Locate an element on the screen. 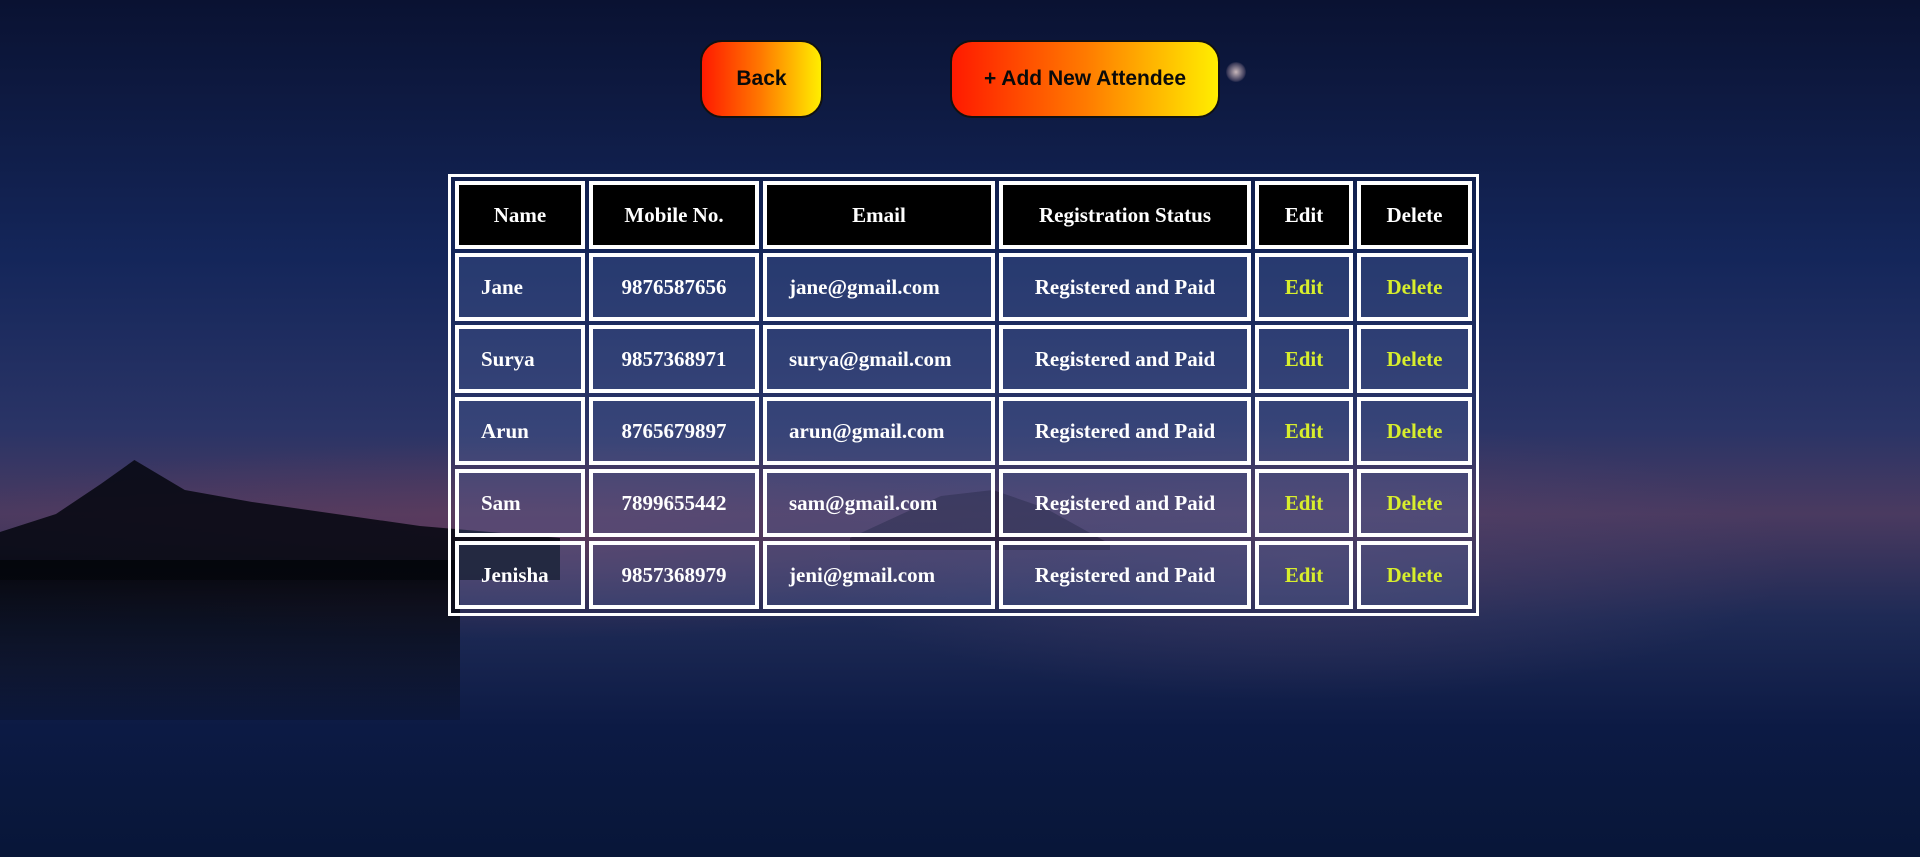 This screenshot has width=1920, height=857. cell-email: sam@gmail.com is located at coordinates (879, 503).